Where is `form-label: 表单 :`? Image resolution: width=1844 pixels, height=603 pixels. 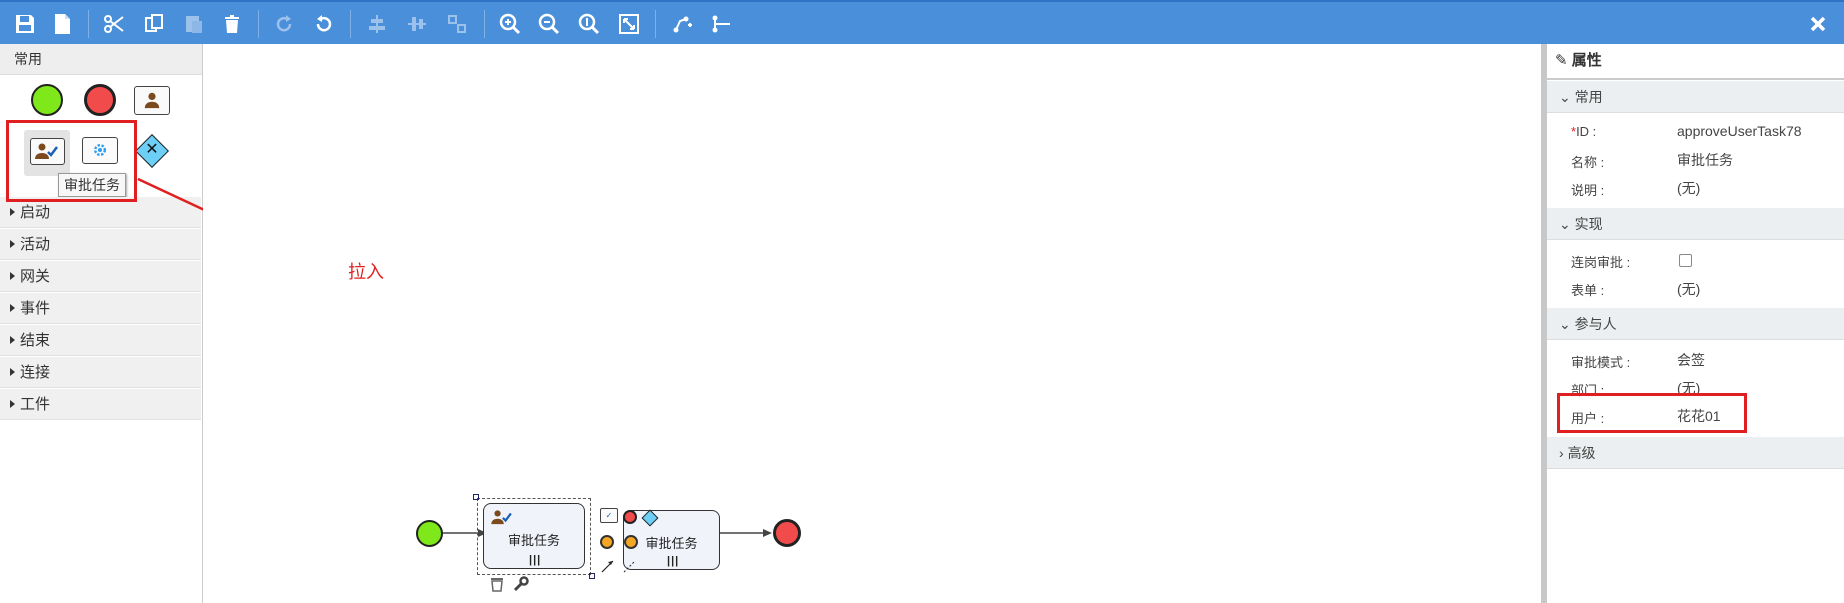 form-label: 表单 : is located at coordinates (1588, 290).